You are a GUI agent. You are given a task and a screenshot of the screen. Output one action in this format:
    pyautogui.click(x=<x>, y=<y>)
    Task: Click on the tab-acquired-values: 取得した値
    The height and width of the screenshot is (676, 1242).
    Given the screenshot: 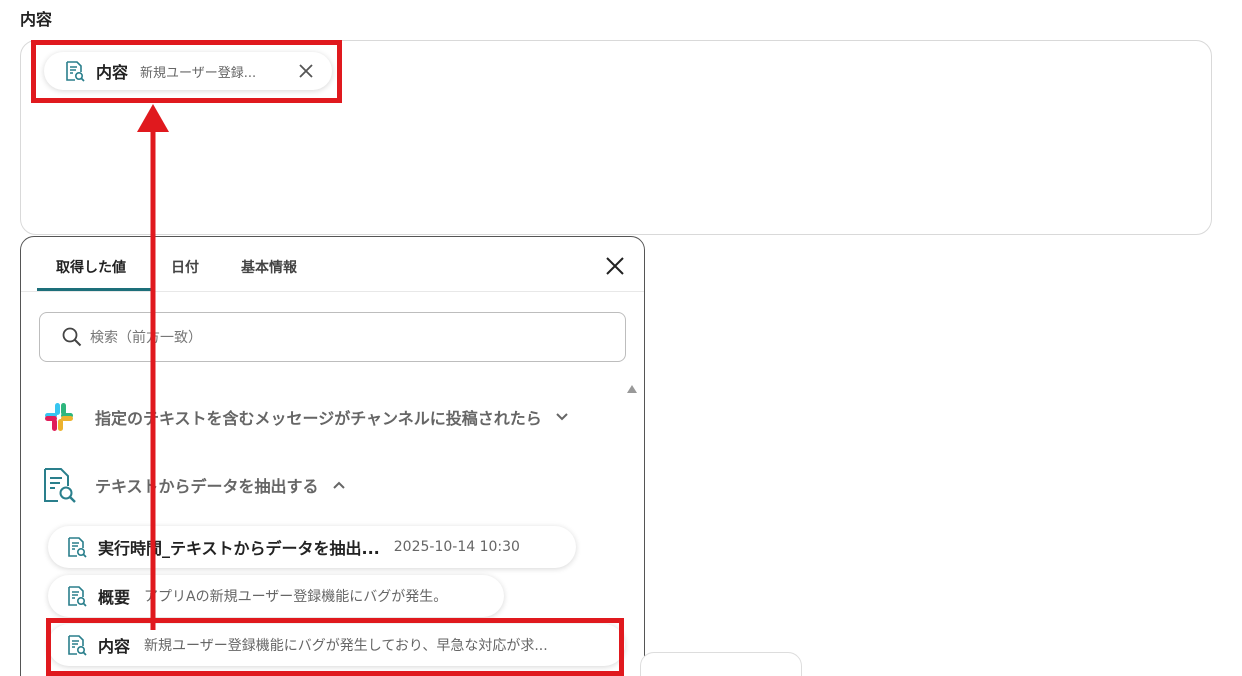 What is the action you would take?
    pyautogui.click(x=91, y=267)
    